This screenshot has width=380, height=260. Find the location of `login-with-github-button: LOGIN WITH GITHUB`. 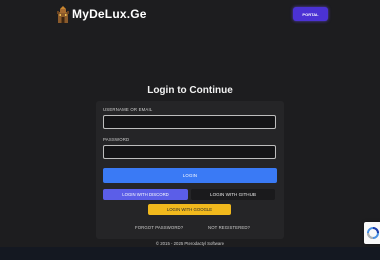

login-with-github-button: LOGIN WITH GITHUB is located at coordinates (233, 194).